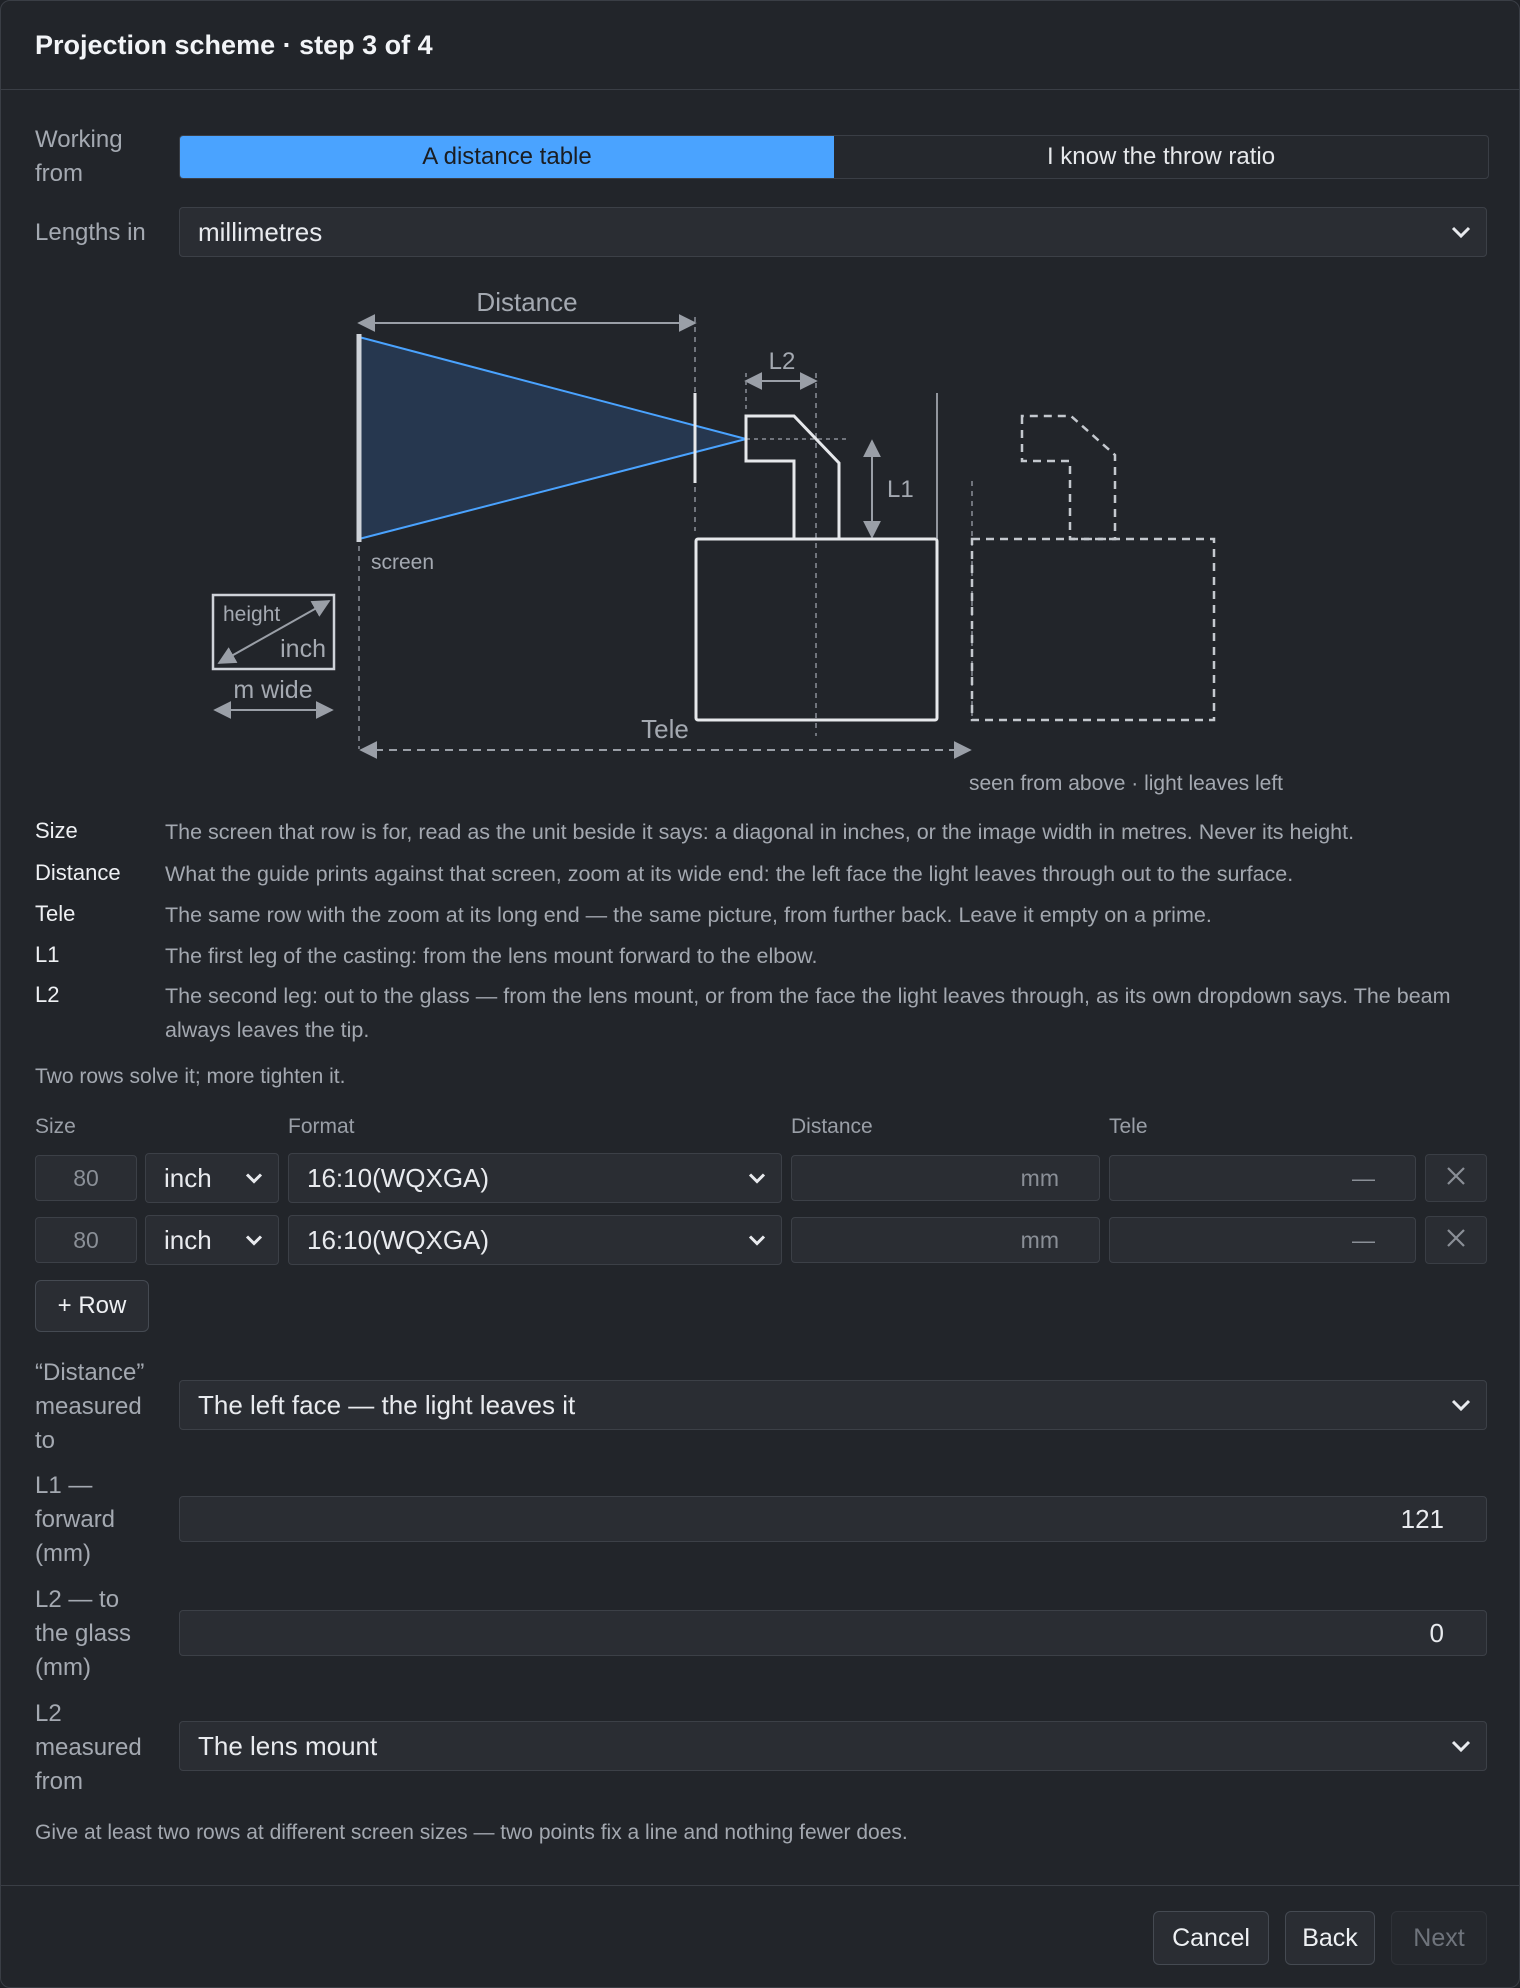 This screenshot has width=1520, height=1988. Describe the element at coordinates (272, 690) in the screenshot. I see `m-wide-label: m wide` at that location.